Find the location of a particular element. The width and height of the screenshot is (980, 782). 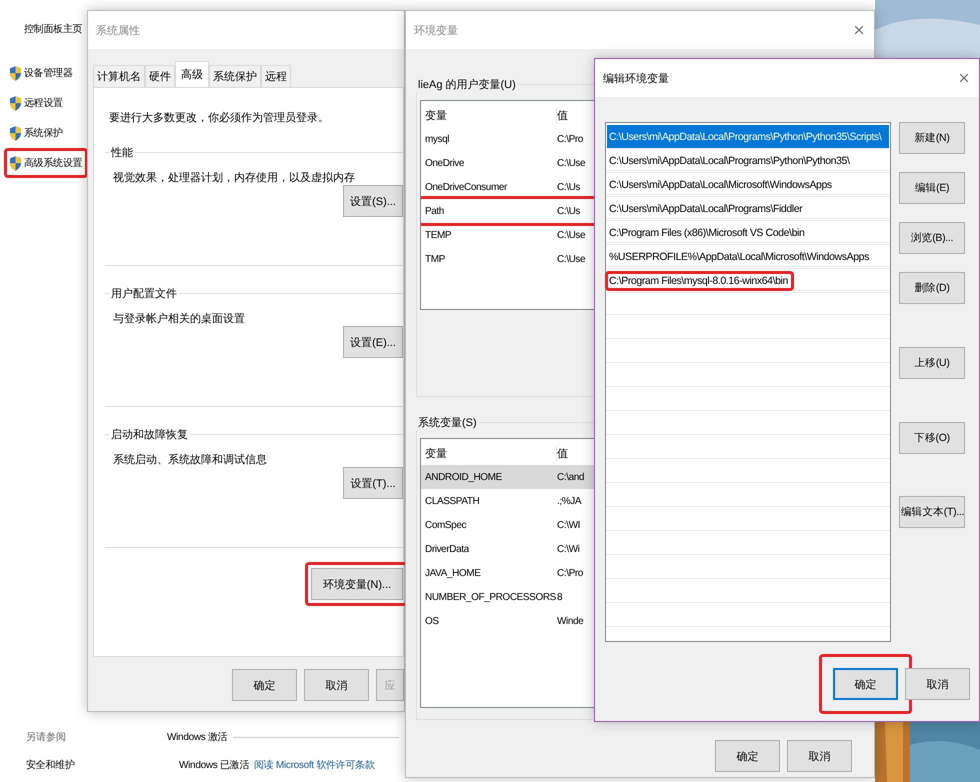

variable-row: TEMP C:\Use is located at coordinates (508, 235).